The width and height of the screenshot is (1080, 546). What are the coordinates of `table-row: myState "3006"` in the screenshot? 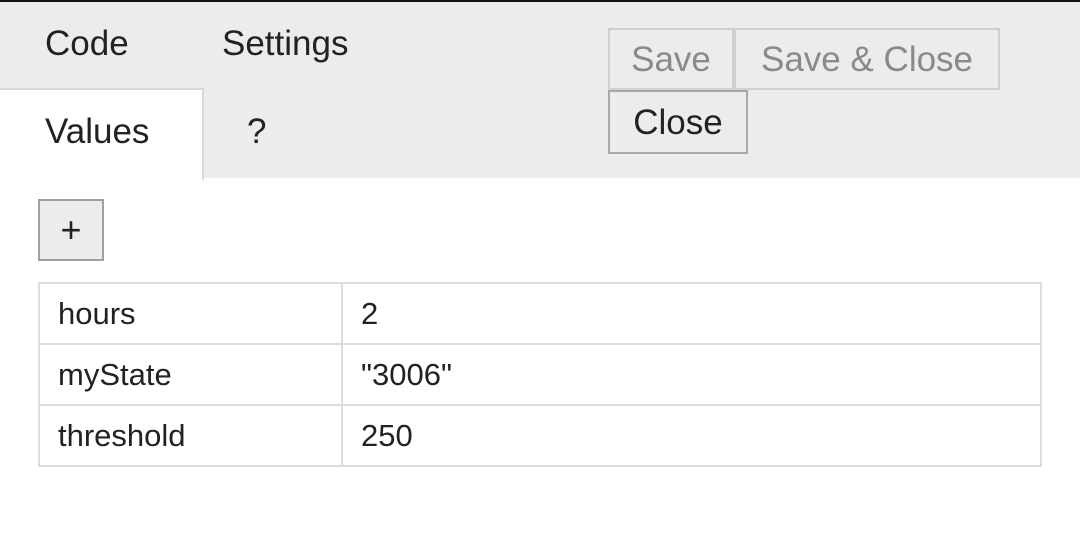 It's located at (540, 374).